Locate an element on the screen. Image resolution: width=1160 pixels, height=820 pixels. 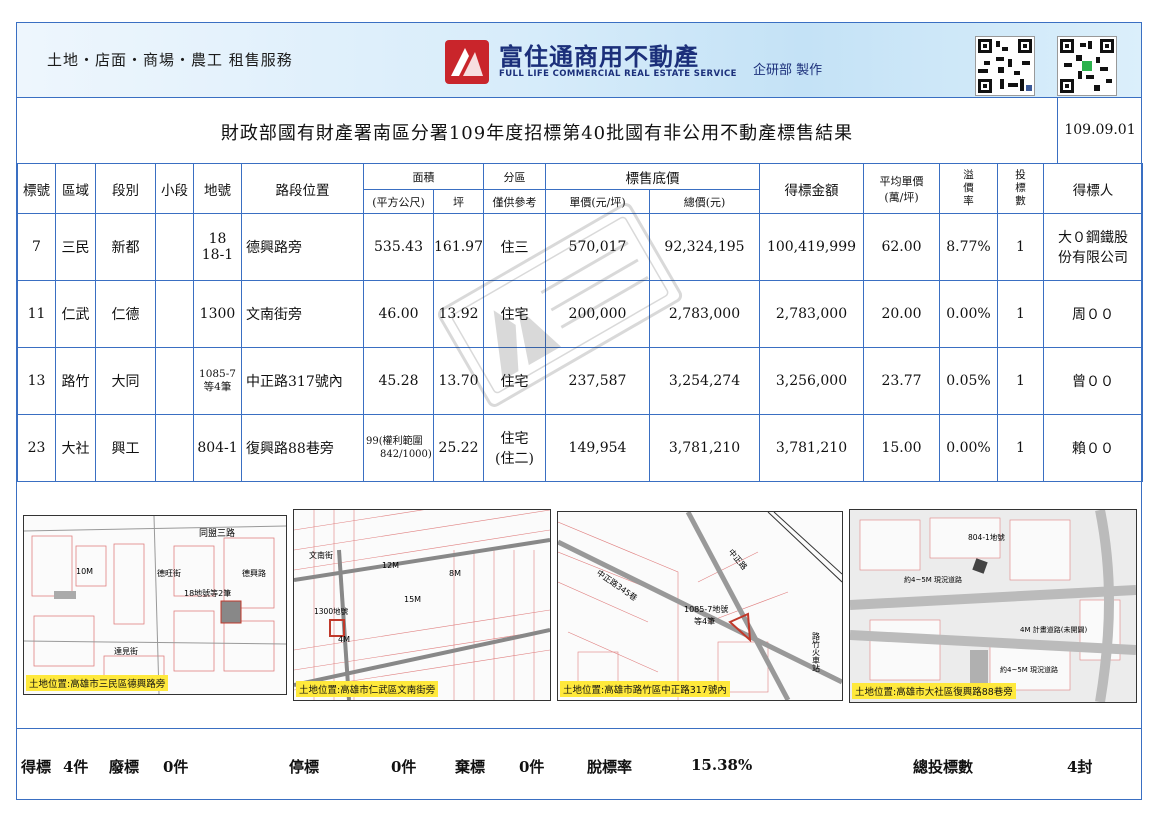
cell-area-m2: 45.28 is located at coordinates (398, 381).